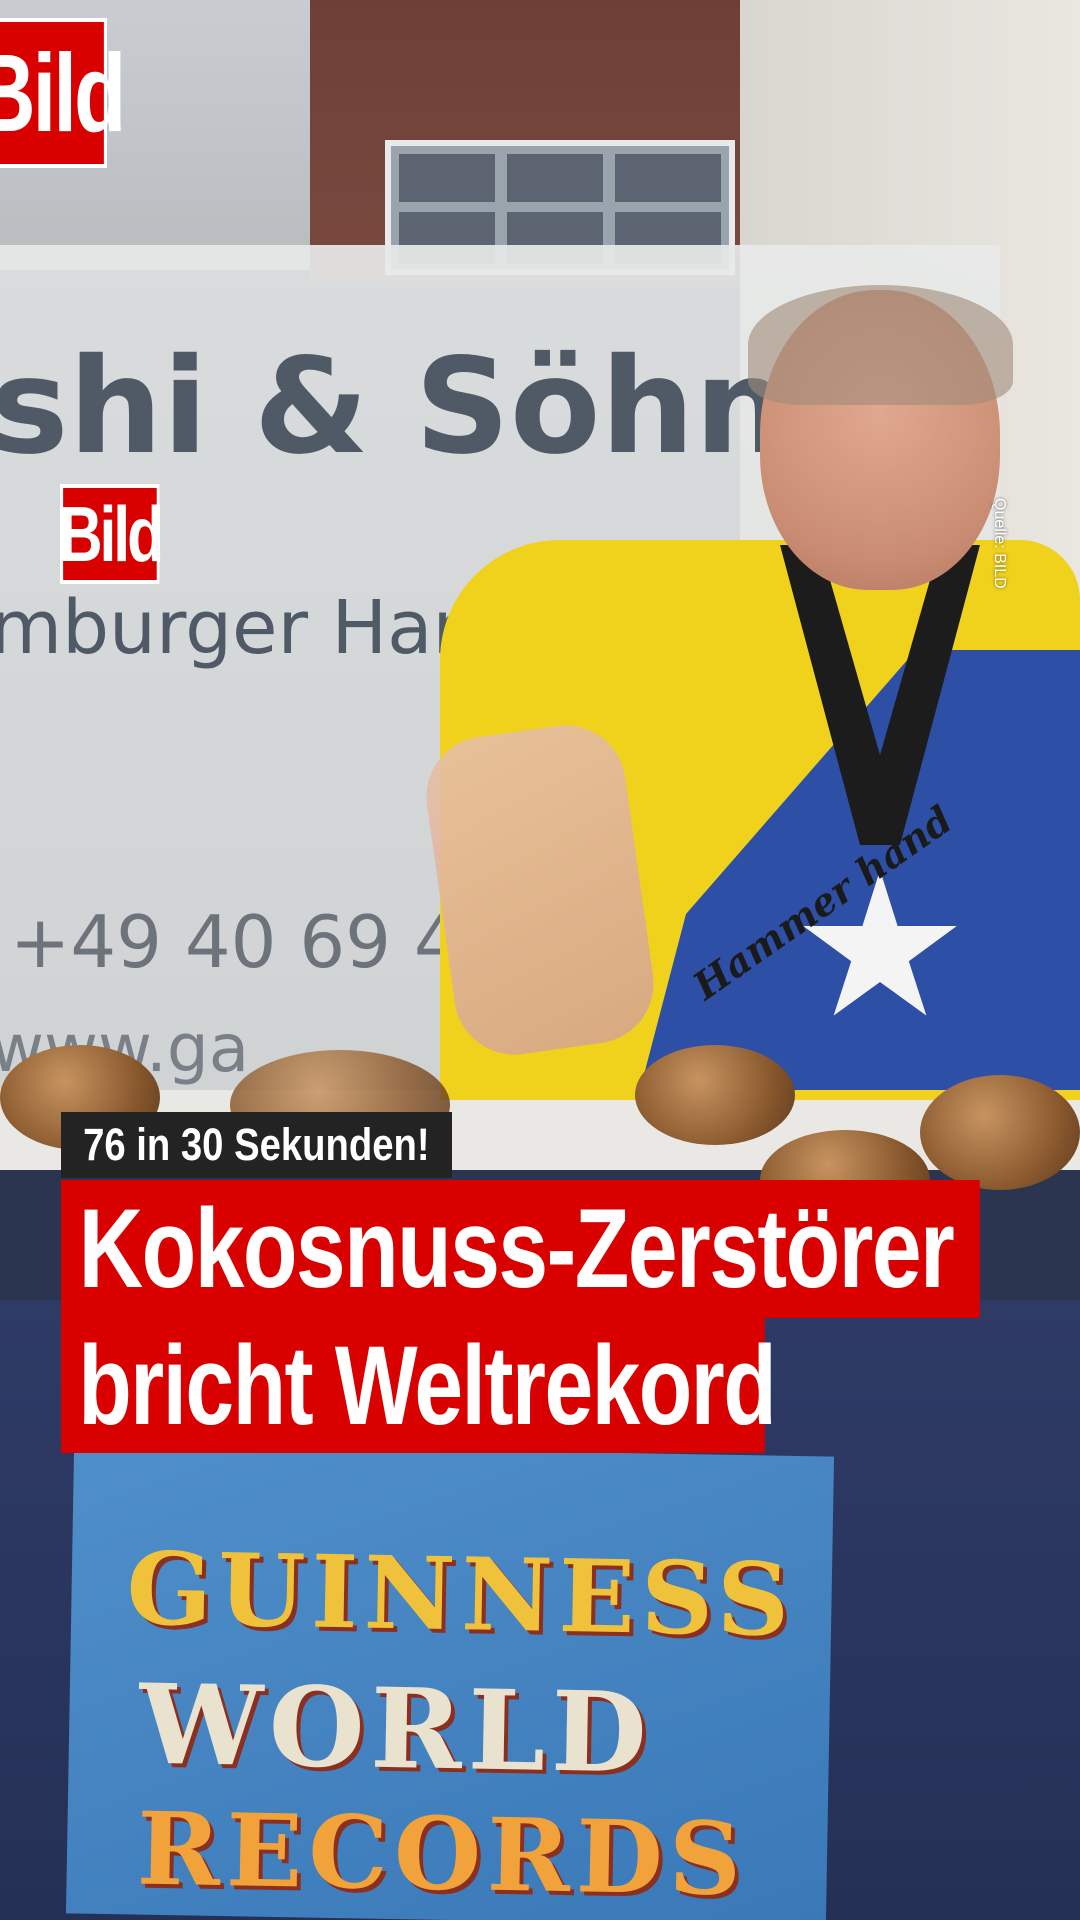 The height and width of the screenshot is (1920, 1080). Describe the element at coordinates (520, 1249) in the screenshot. I see `headline-line-1: Kokosnuss-Zerstörer` at that location.